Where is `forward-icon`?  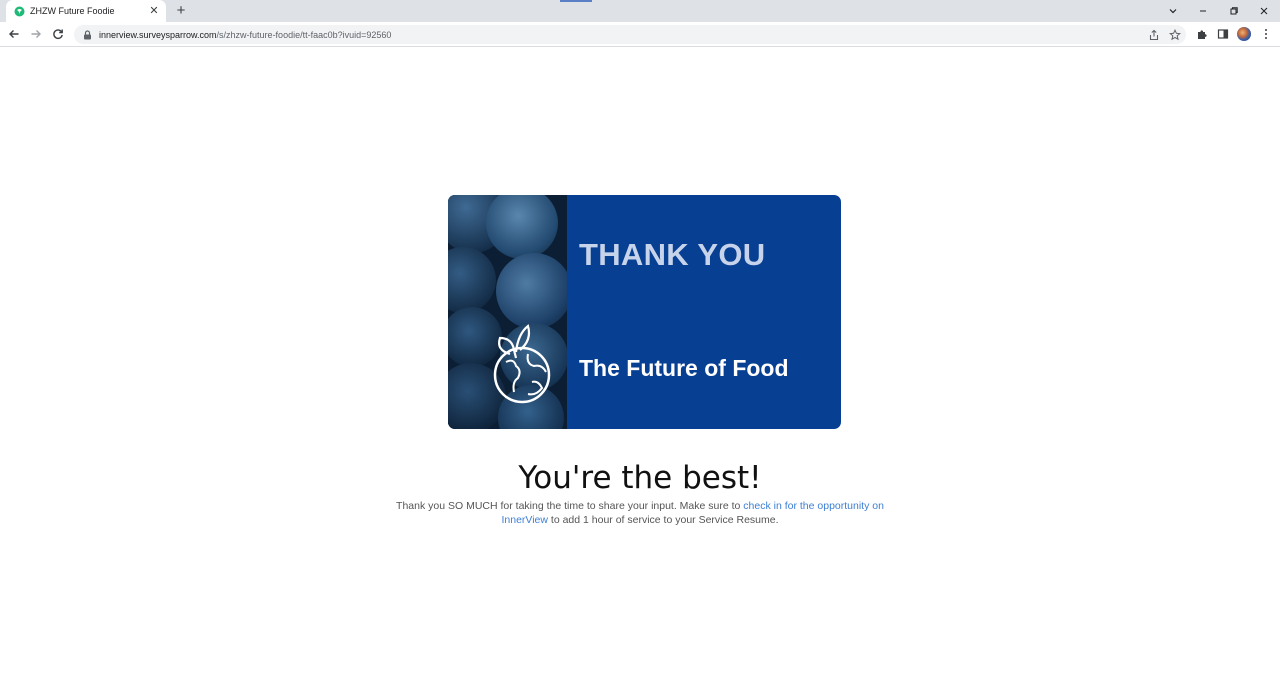
forward-icon is located at coordinates (36, 34).